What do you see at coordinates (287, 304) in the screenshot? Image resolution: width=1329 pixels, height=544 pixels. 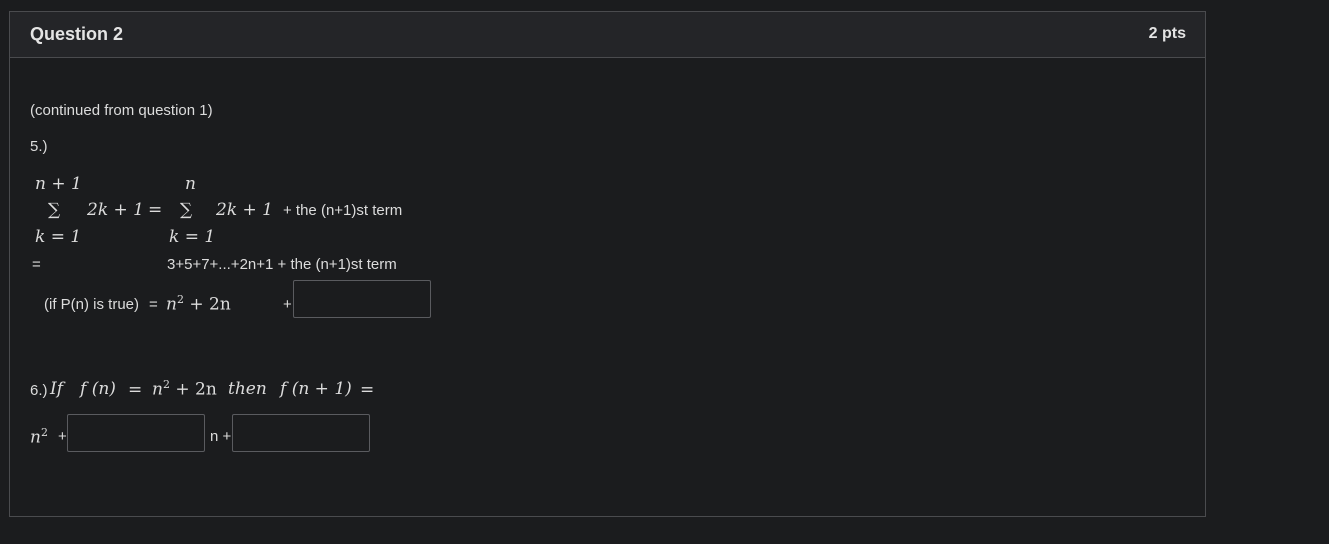 I see `line3-plus: +` at bounding box center [287, 304].